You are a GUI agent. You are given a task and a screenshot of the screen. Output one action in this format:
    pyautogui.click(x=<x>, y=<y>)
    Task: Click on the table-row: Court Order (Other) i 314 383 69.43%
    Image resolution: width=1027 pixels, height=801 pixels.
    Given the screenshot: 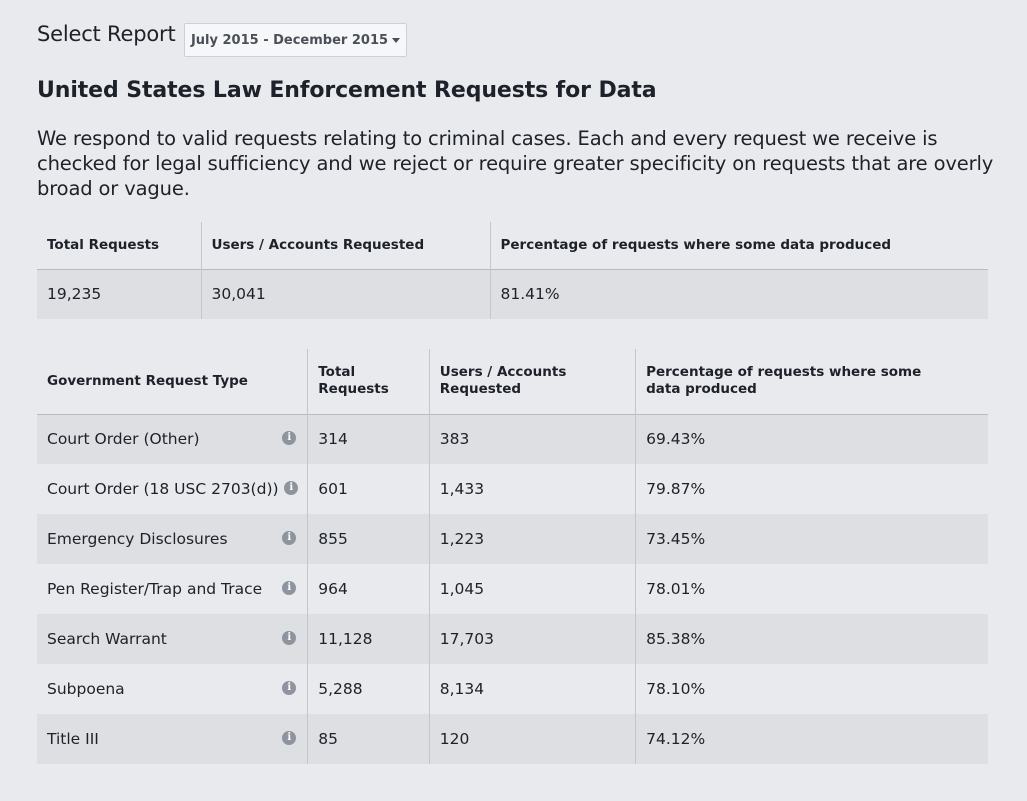 What is the action you would take?
    pyautogui.click(x=512, y=439)
    